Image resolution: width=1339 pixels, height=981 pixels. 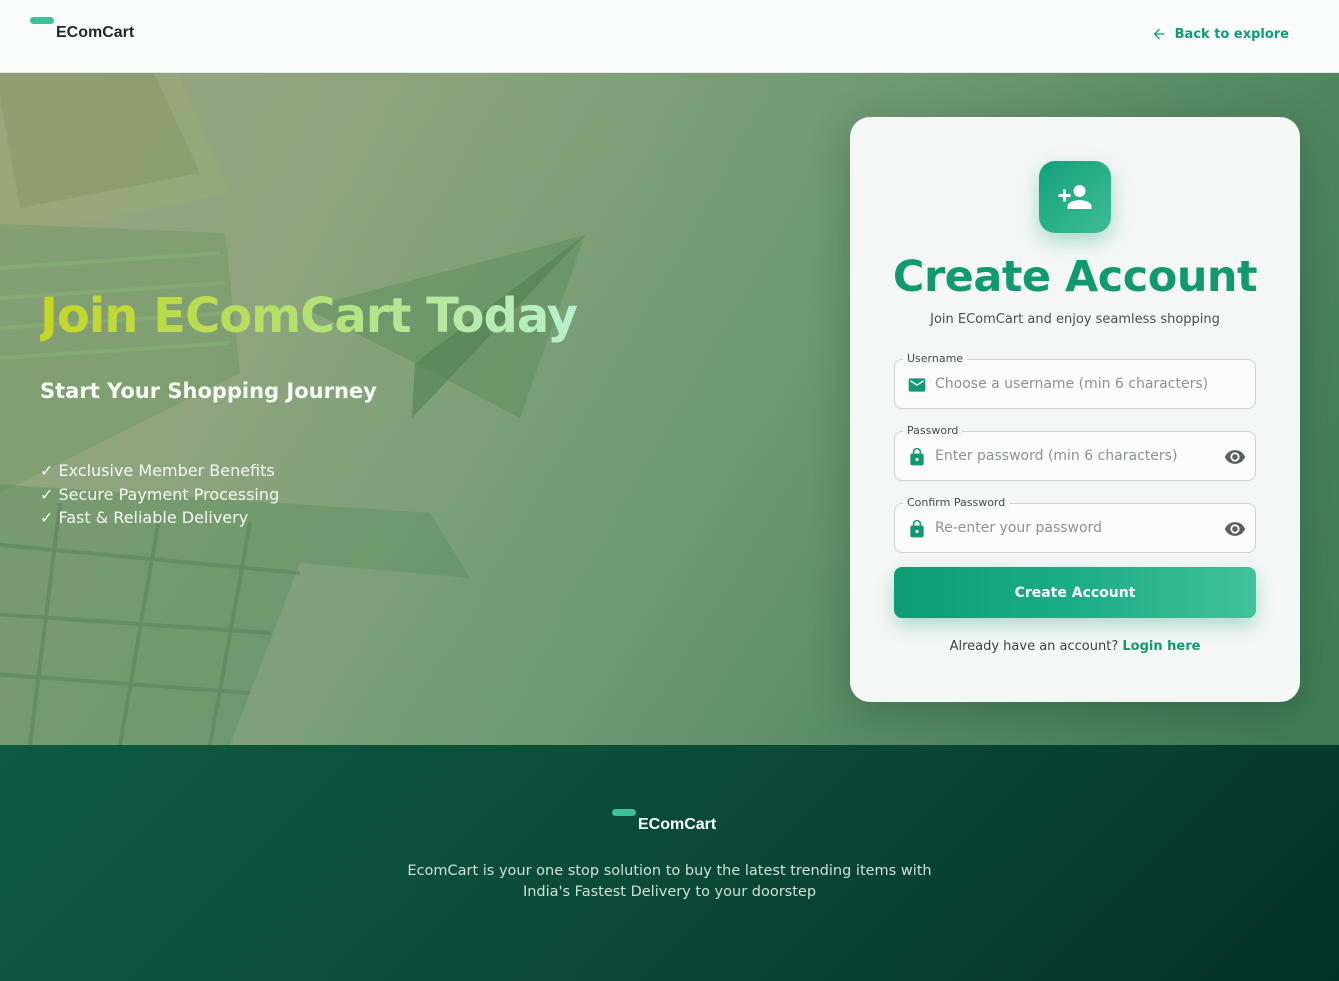 I want to click on mail-icon, so click(x=917, y=385).